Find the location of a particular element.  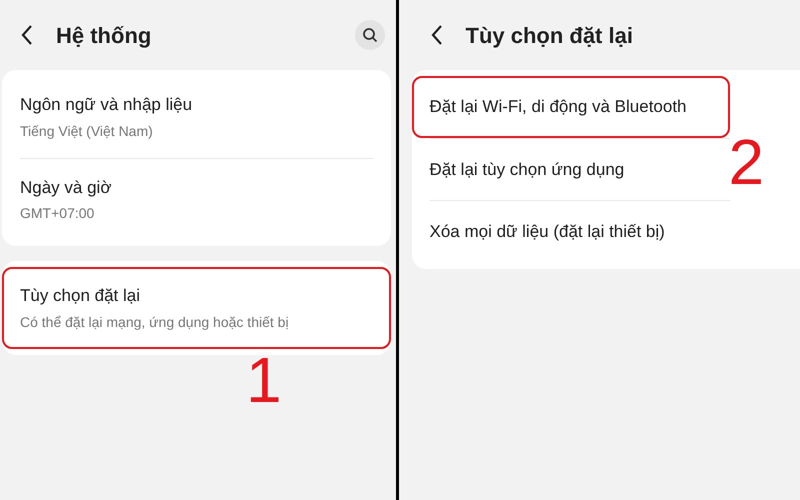

step-number: 1 is located at coordinates (264, 380).